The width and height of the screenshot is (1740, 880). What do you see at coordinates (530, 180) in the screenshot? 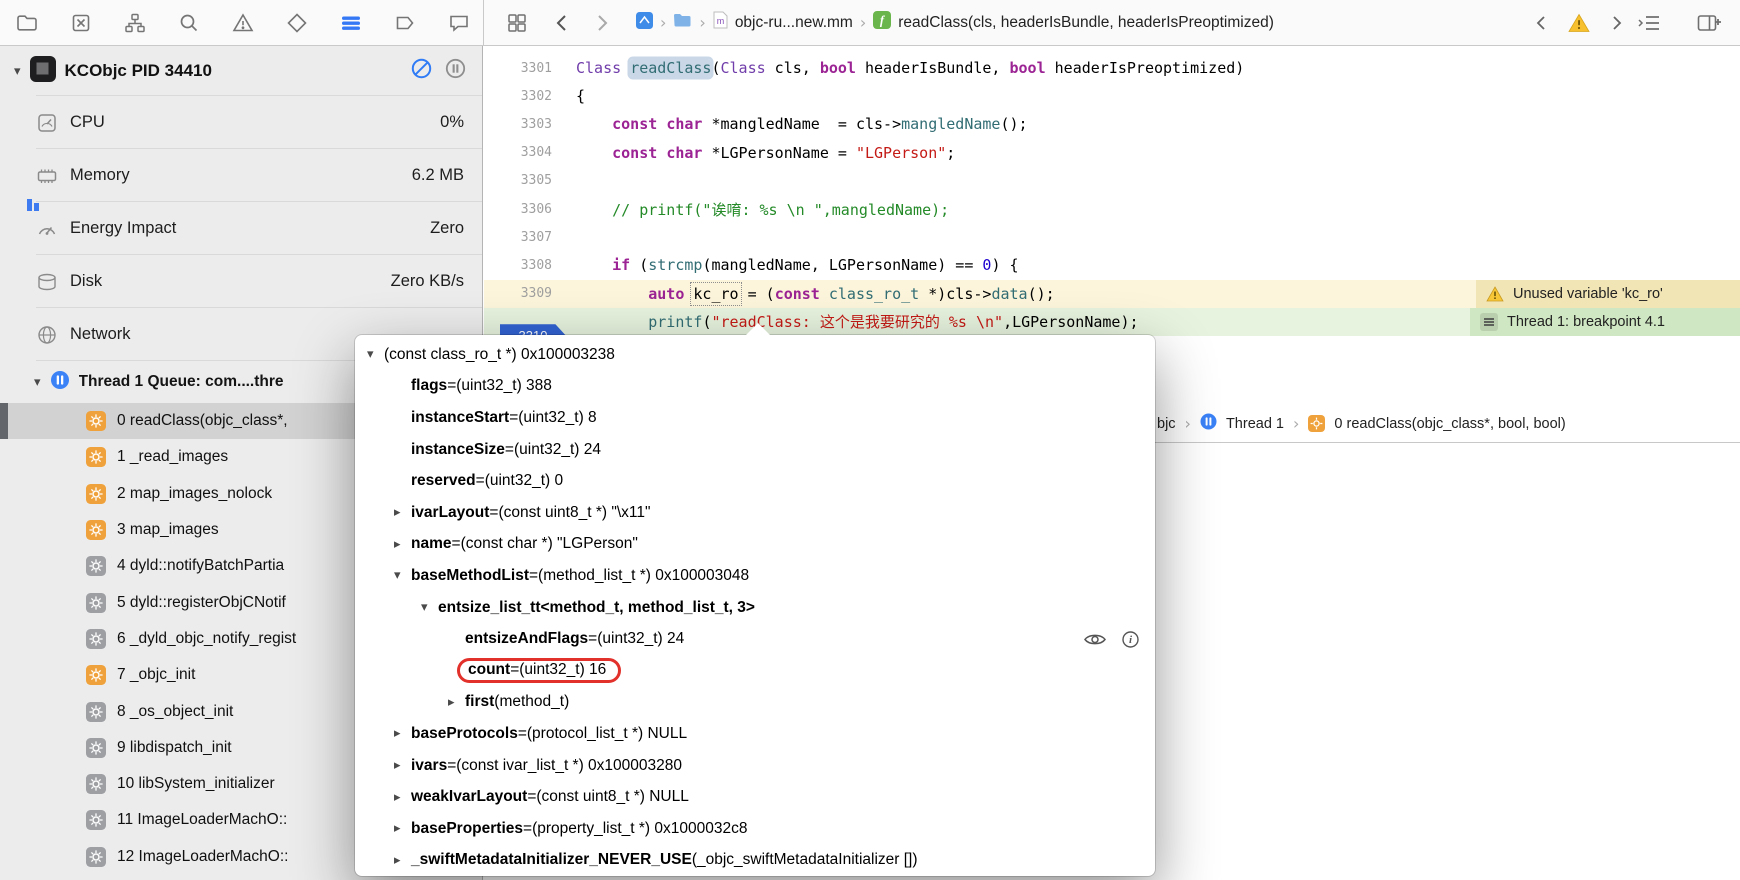
I see `line-number-gutter: 3305` at bounding box center [530, 180].